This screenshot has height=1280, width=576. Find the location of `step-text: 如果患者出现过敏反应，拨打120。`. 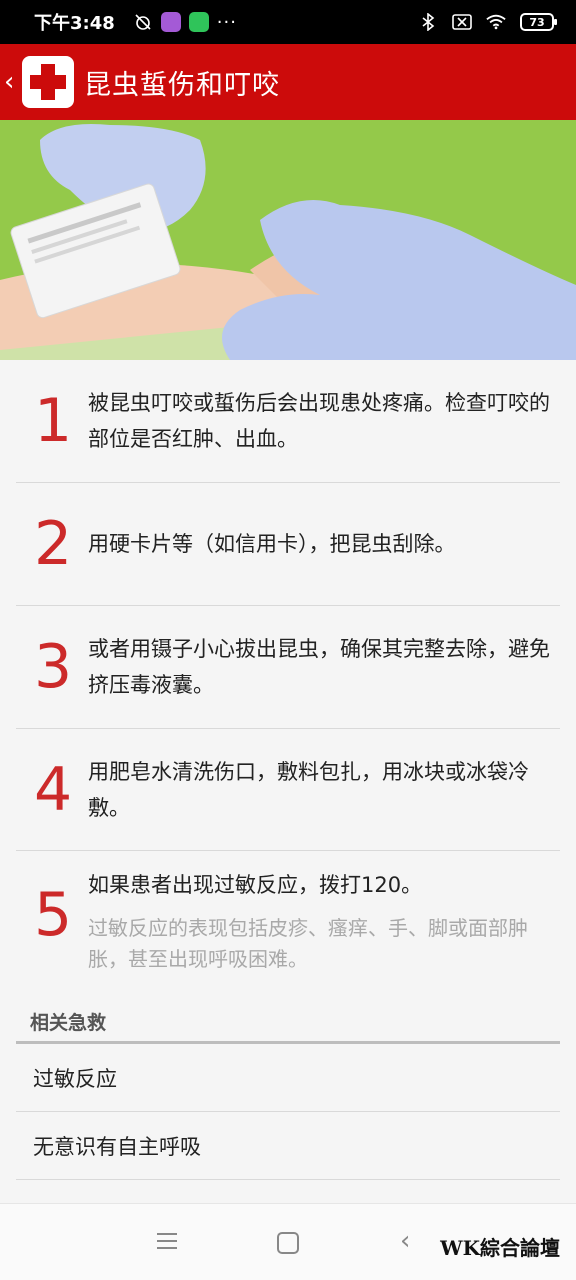

step-text: 如果患者出现过敏反应，拨打120。 is located at coordinates (255, 885).